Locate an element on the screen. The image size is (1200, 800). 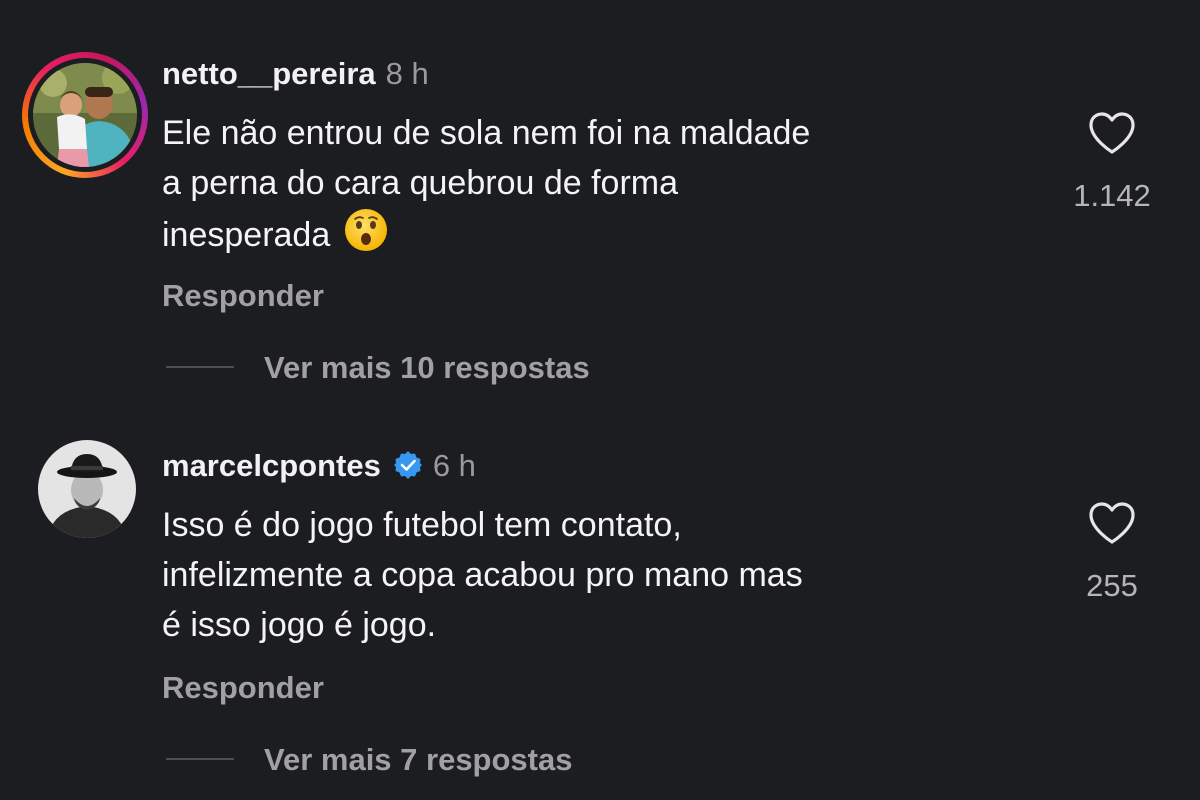
story-ring is located at coordinates (85, 115).